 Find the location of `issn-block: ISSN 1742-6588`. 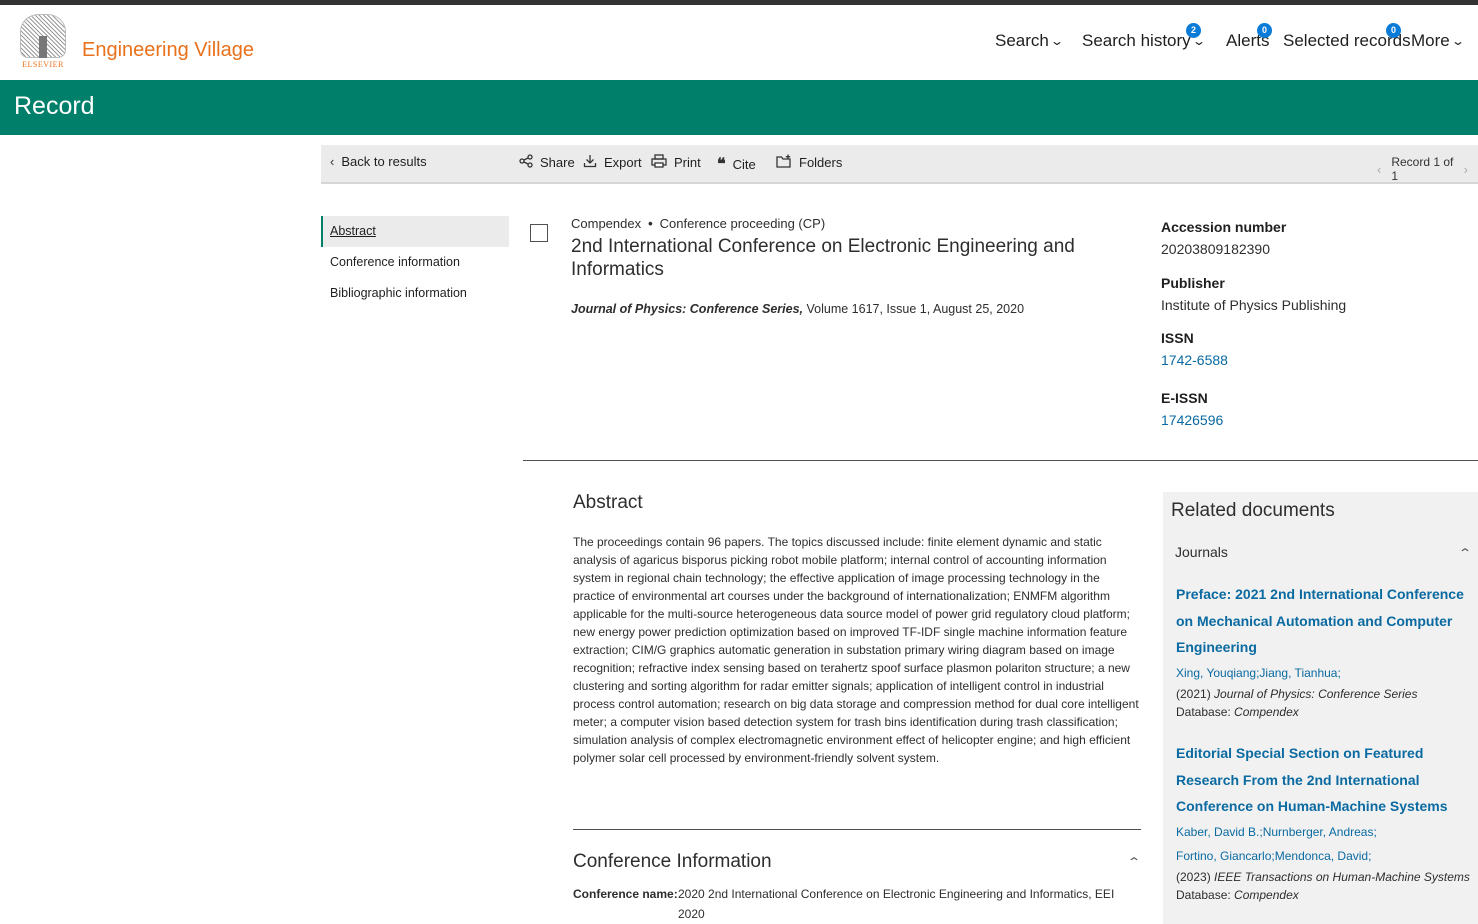

issn-block: ISSN 1742-6588 is located at coordinates (1311, 349).